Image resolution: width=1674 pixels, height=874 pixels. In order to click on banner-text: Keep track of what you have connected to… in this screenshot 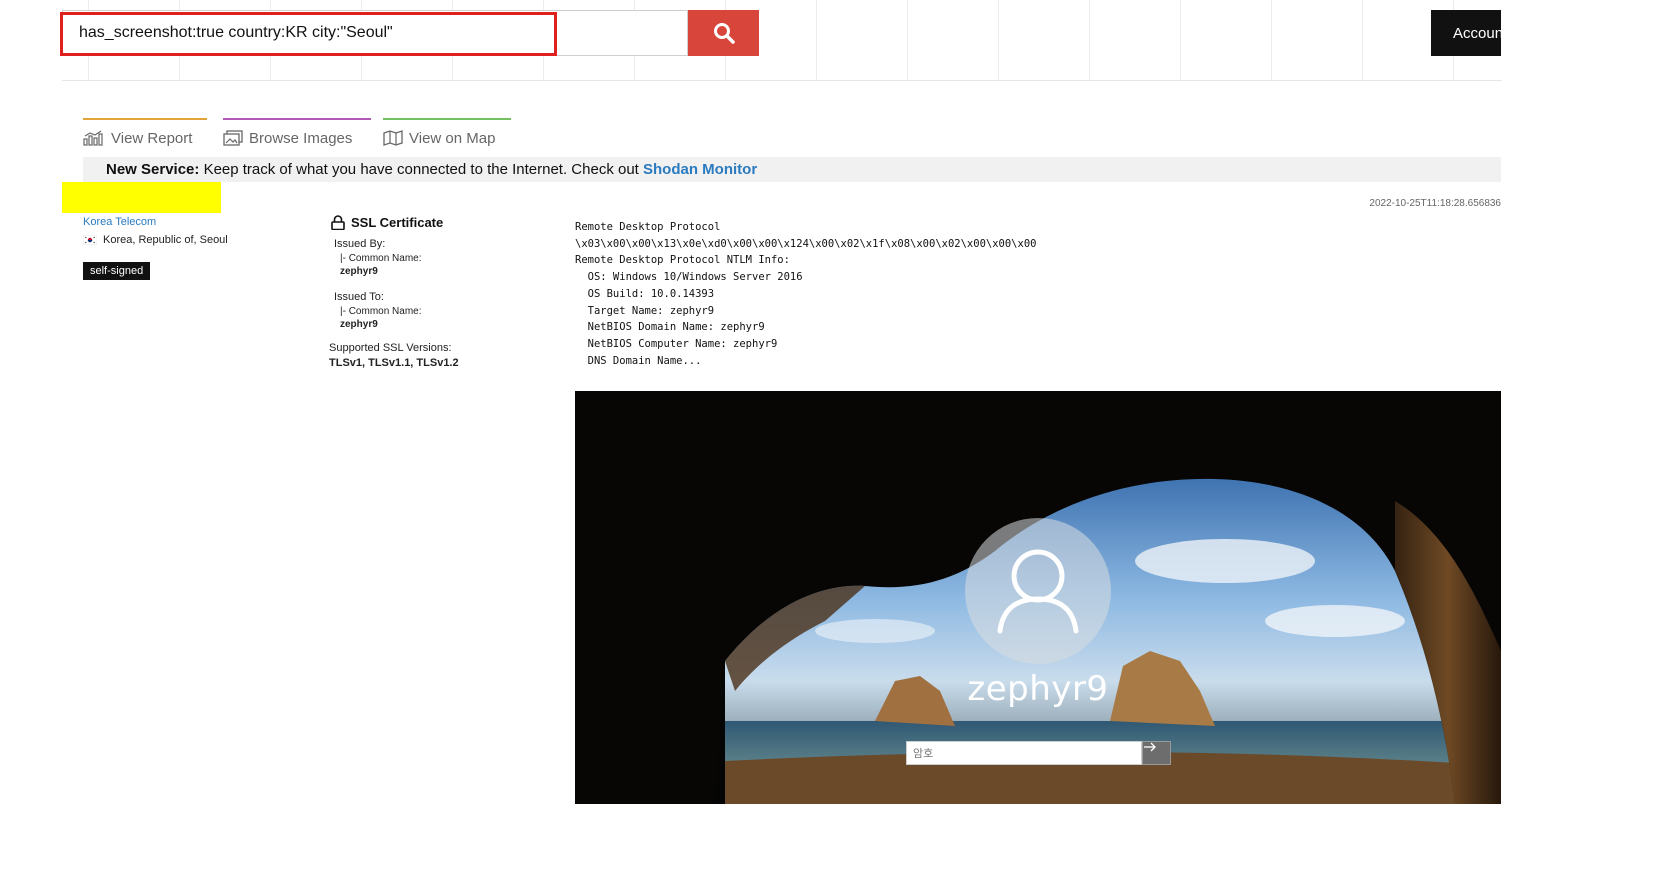, I will do `click(421, 169)`.